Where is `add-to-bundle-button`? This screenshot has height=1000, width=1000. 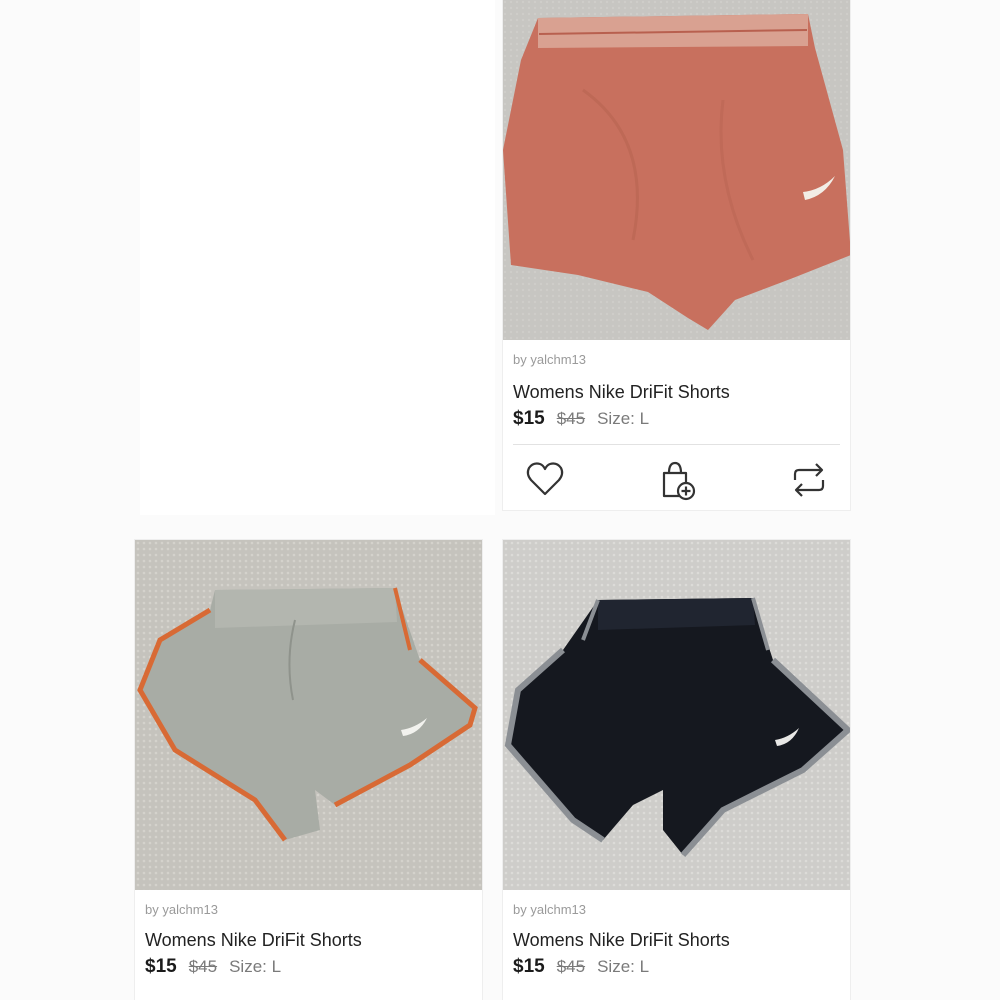
add-to-bundle-button is located at coordinates (677, 480).